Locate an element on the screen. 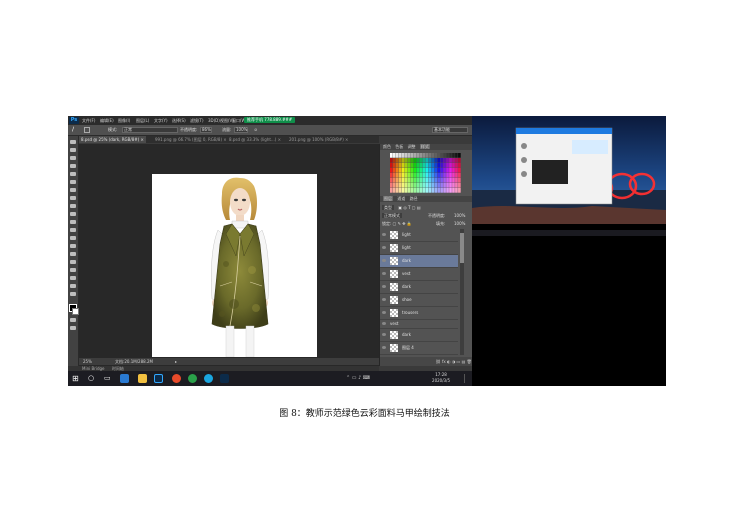 The width and height of the screenshot is (729, 515). dodge-tool-icon is located at coordinates (73, 246).